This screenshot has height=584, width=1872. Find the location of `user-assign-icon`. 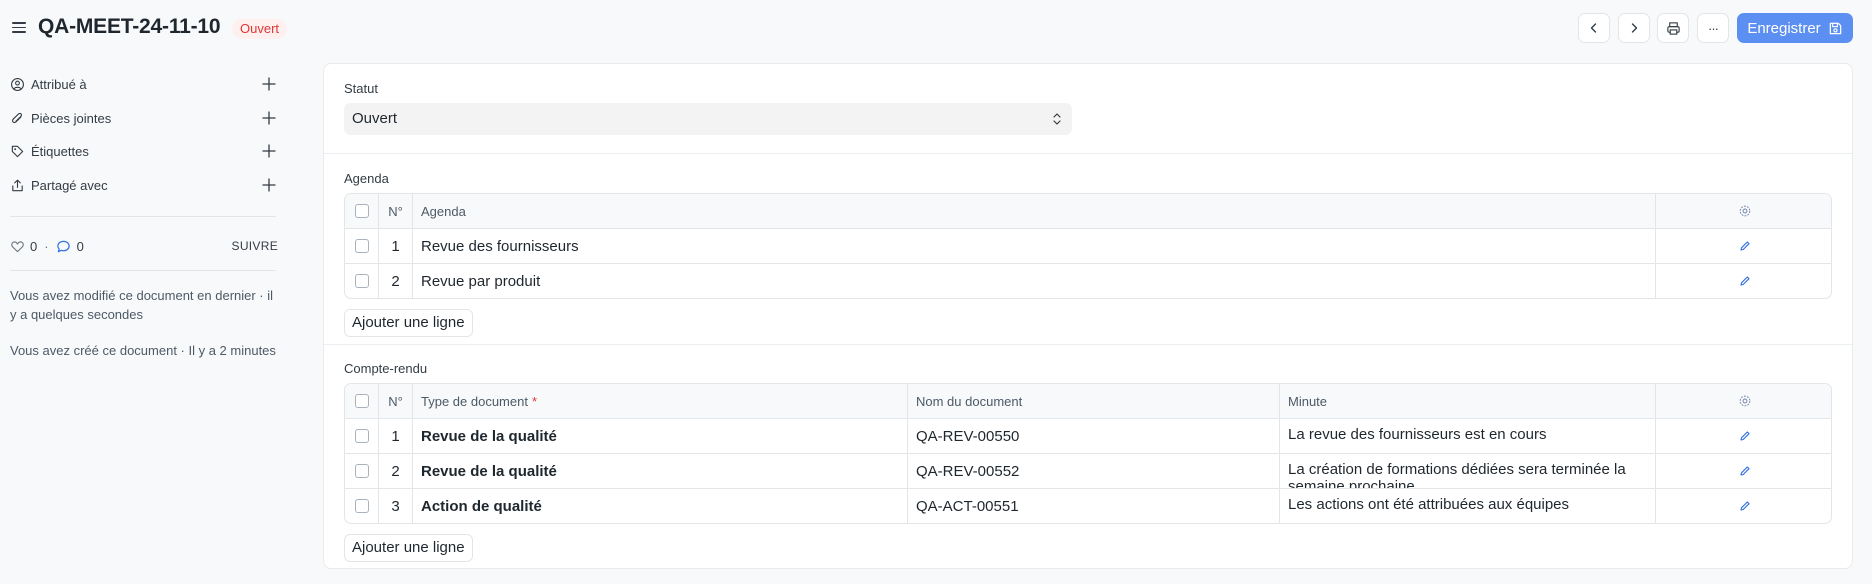

user-assign-icon is located at coordinates (17, 84).